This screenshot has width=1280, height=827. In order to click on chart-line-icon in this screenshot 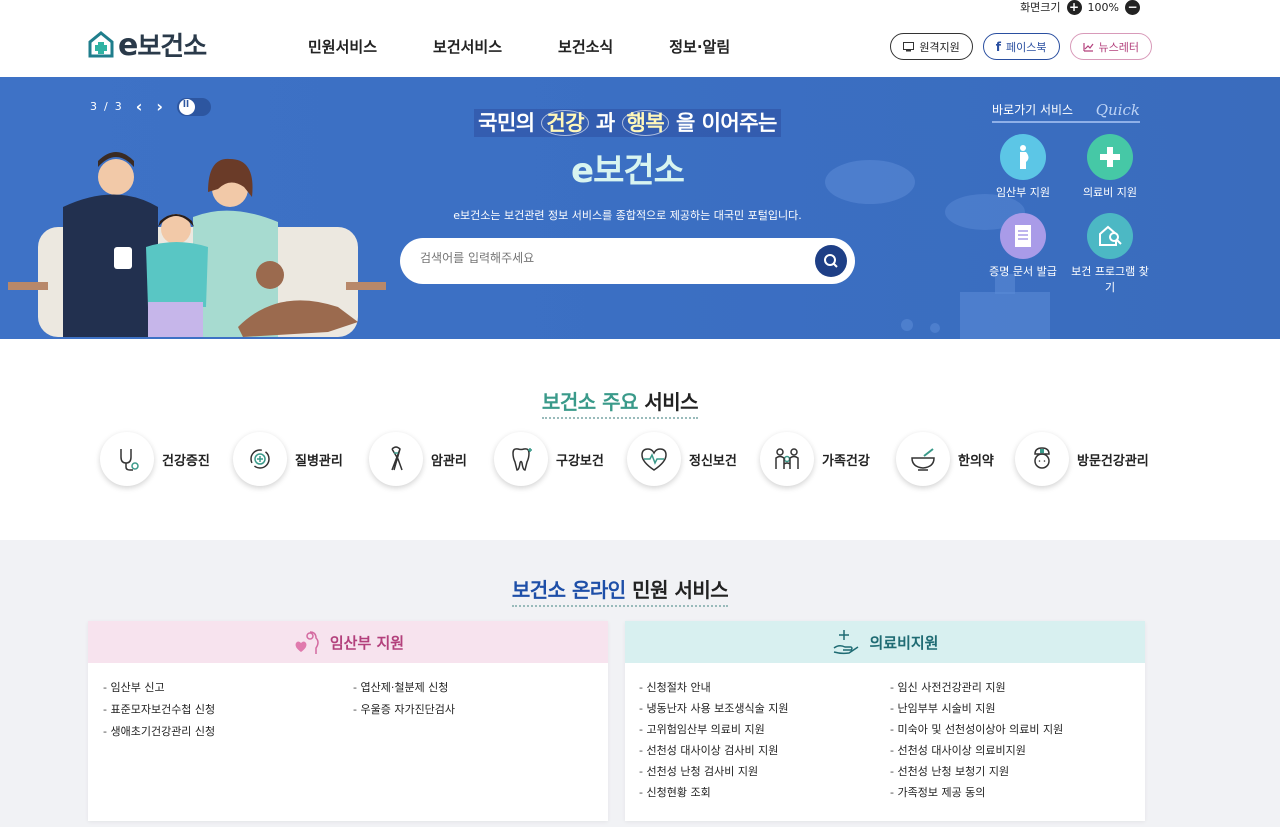, I will do `click(1087, 47)`.